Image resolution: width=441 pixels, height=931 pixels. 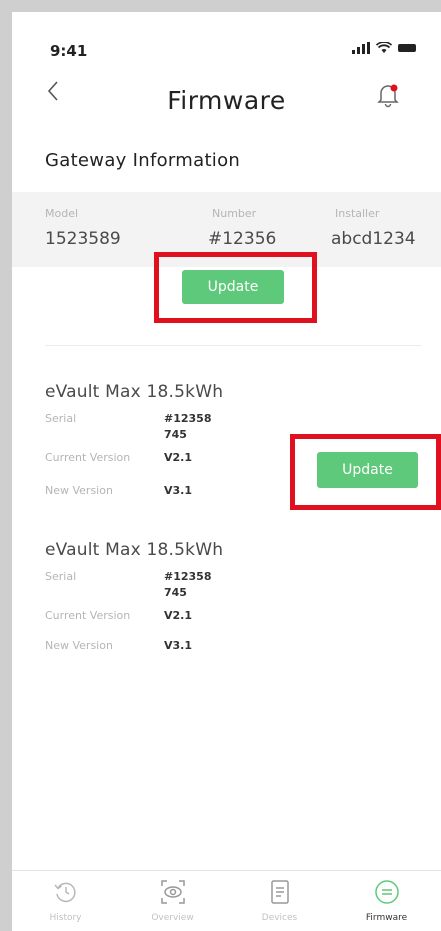 I want to click on divider, so click(x=233, y=345).